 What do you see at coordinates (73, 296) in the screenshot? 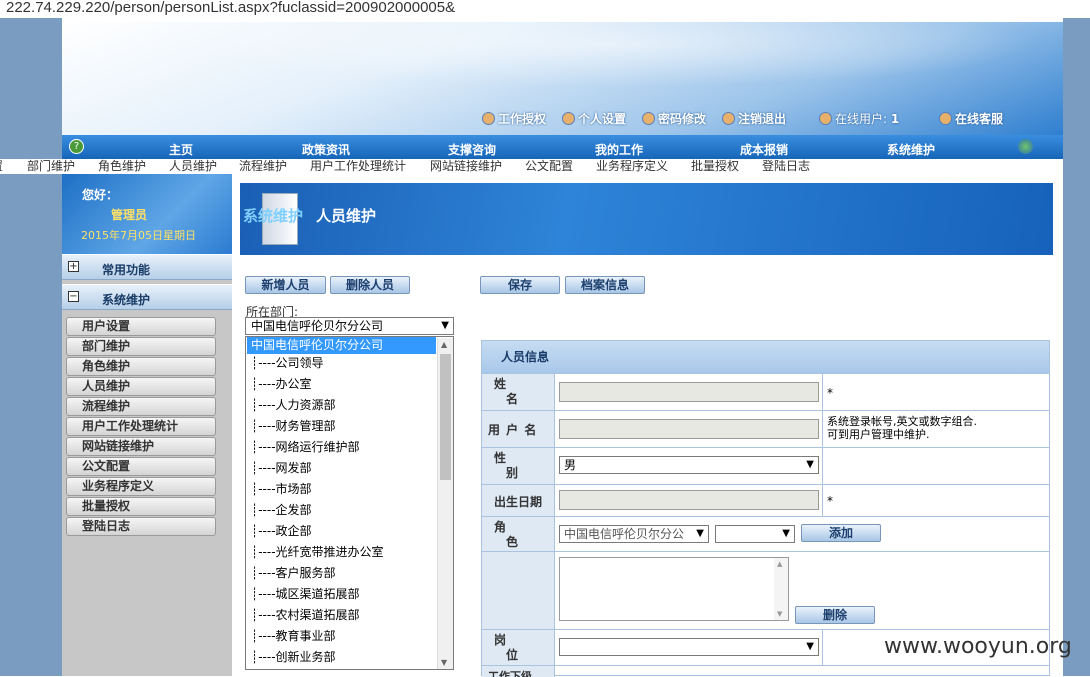
I see `collapse-icon: −` at bounding box center [73, 296].